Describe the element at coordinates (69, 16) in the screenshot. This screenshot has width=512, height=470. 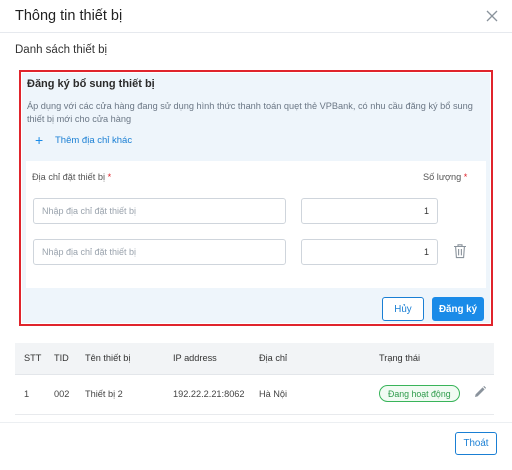
I see `modal-title: Thông tin thiết bị` at that location.